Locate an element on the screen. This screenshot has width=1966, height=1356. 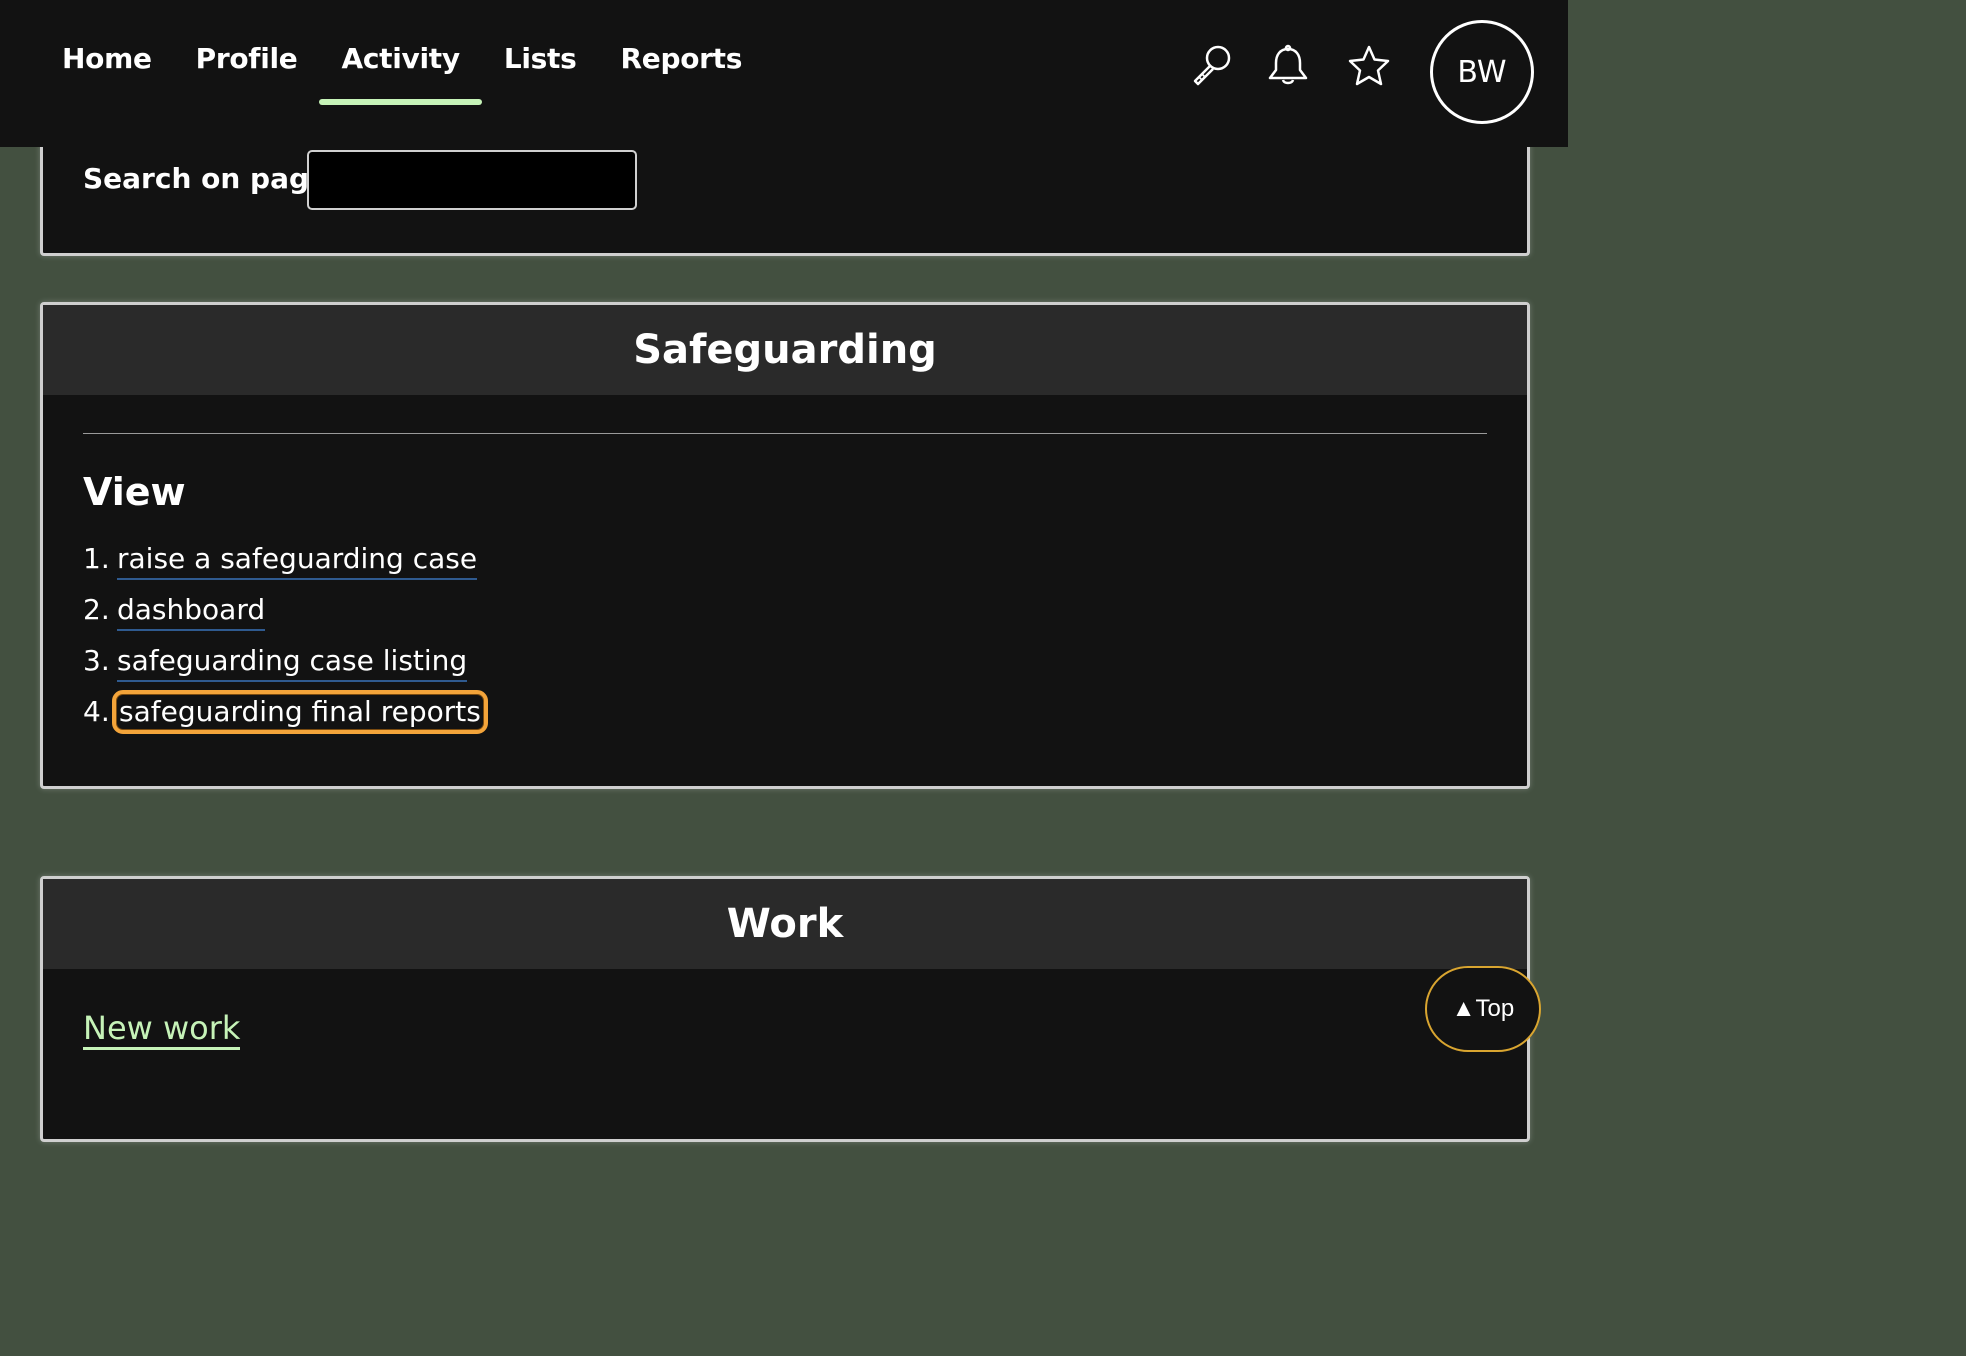
dashboard-link: dashboard is located at coordinates (191, 612).